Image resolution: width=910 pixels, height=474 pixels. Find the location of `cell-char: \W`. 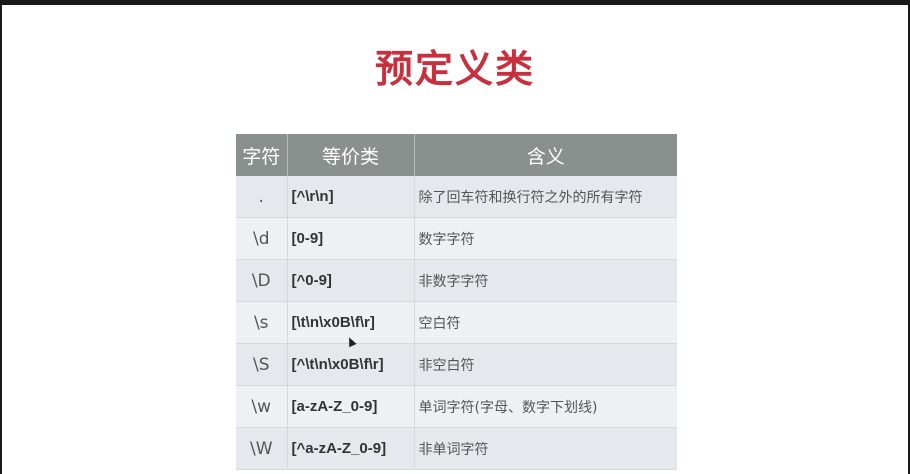

cell-char: \W is located at coordinates (262, 448).